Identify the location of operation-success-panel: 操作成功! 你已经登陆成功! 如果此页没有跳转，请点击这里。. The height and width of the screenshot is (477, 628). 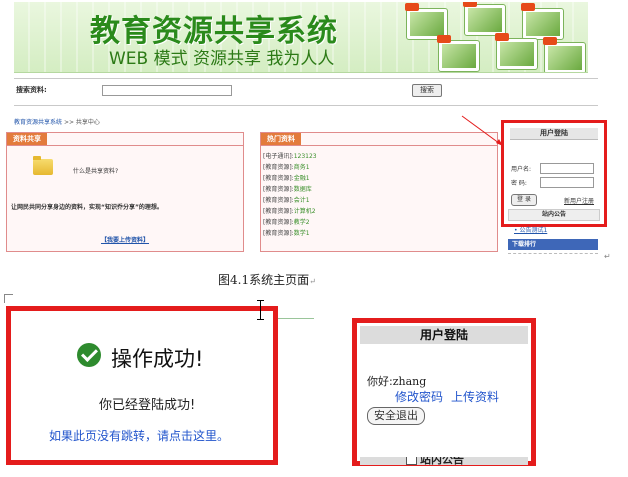
(142, 385).